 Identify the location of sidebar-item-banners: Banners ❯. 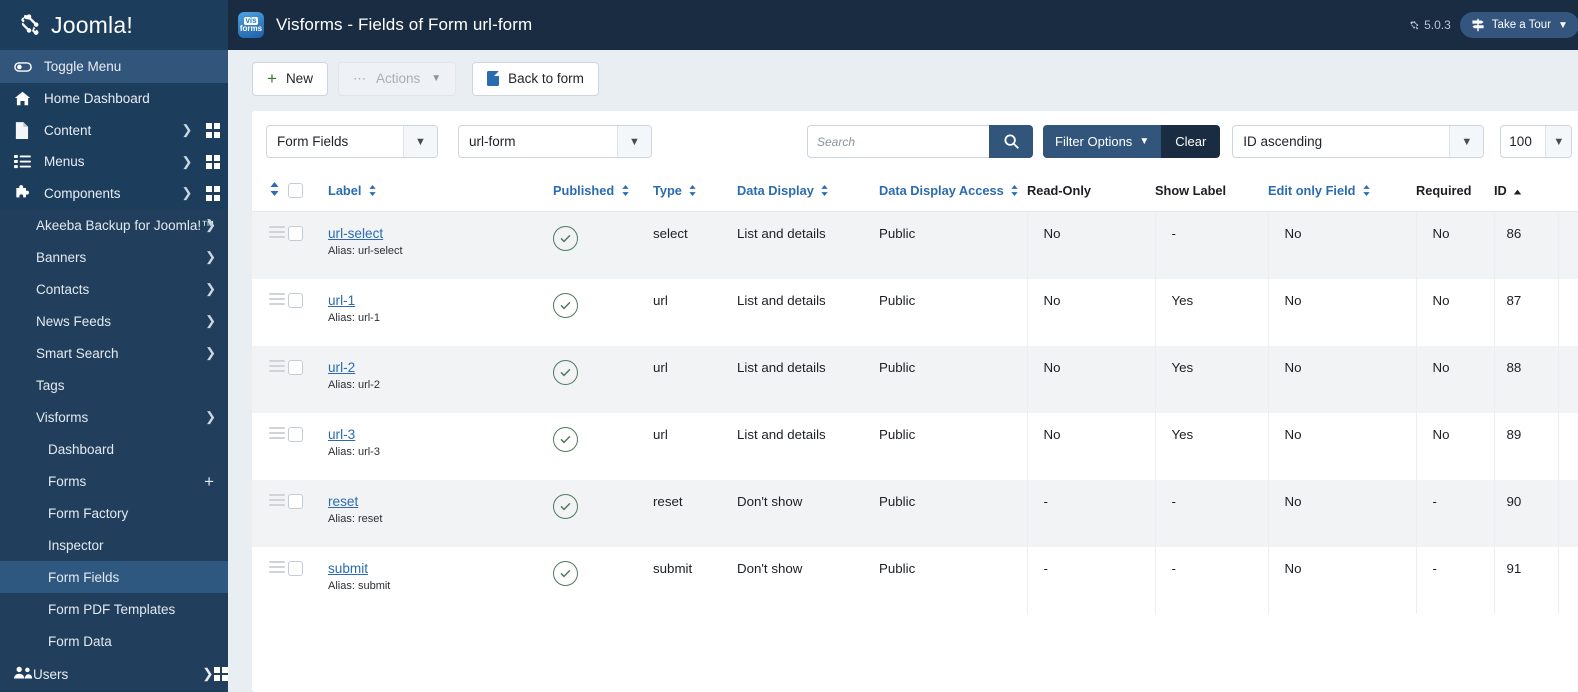
(114, 257).